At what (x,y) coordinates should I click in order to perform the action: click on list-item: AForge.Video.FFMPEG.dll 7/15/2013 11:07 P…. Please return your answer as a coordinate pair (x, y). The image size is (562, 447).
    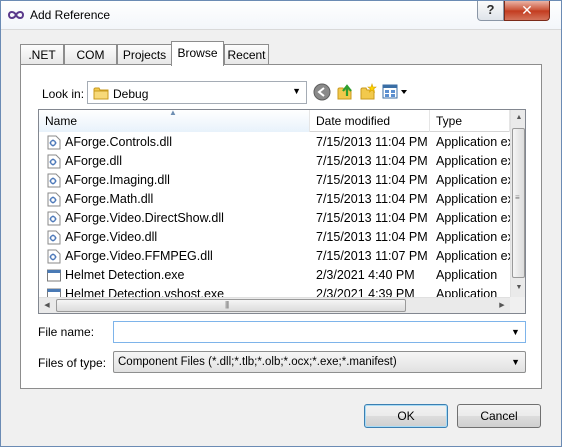
    Looking at the image, I should click on (274, 256).